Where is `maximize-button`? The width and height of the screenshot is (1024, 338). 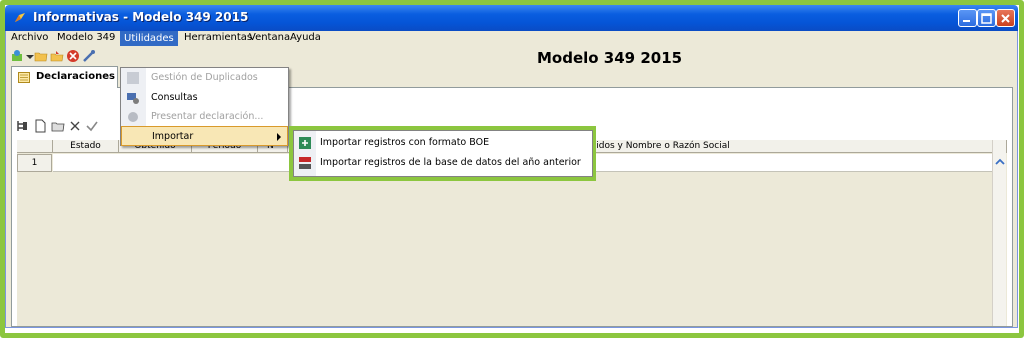
maximize-button is located at coordinates (986, 18).